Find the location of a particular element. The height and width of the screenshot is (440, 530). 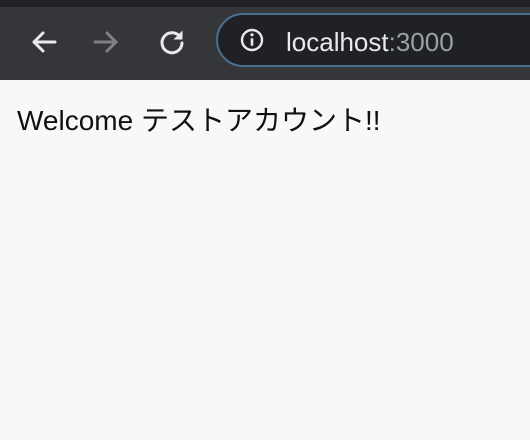

back-arrow-icon is located at coordinates (44, 42).